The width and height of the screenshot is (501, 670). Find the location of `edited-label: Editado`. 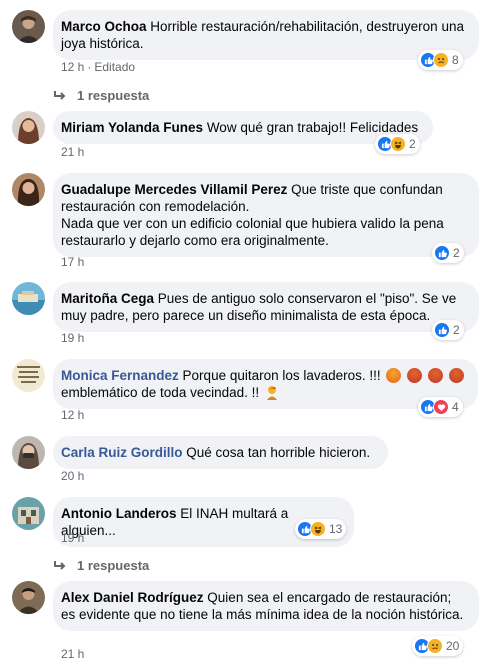

edited-label: Editado is located at coordinates (114, 67).